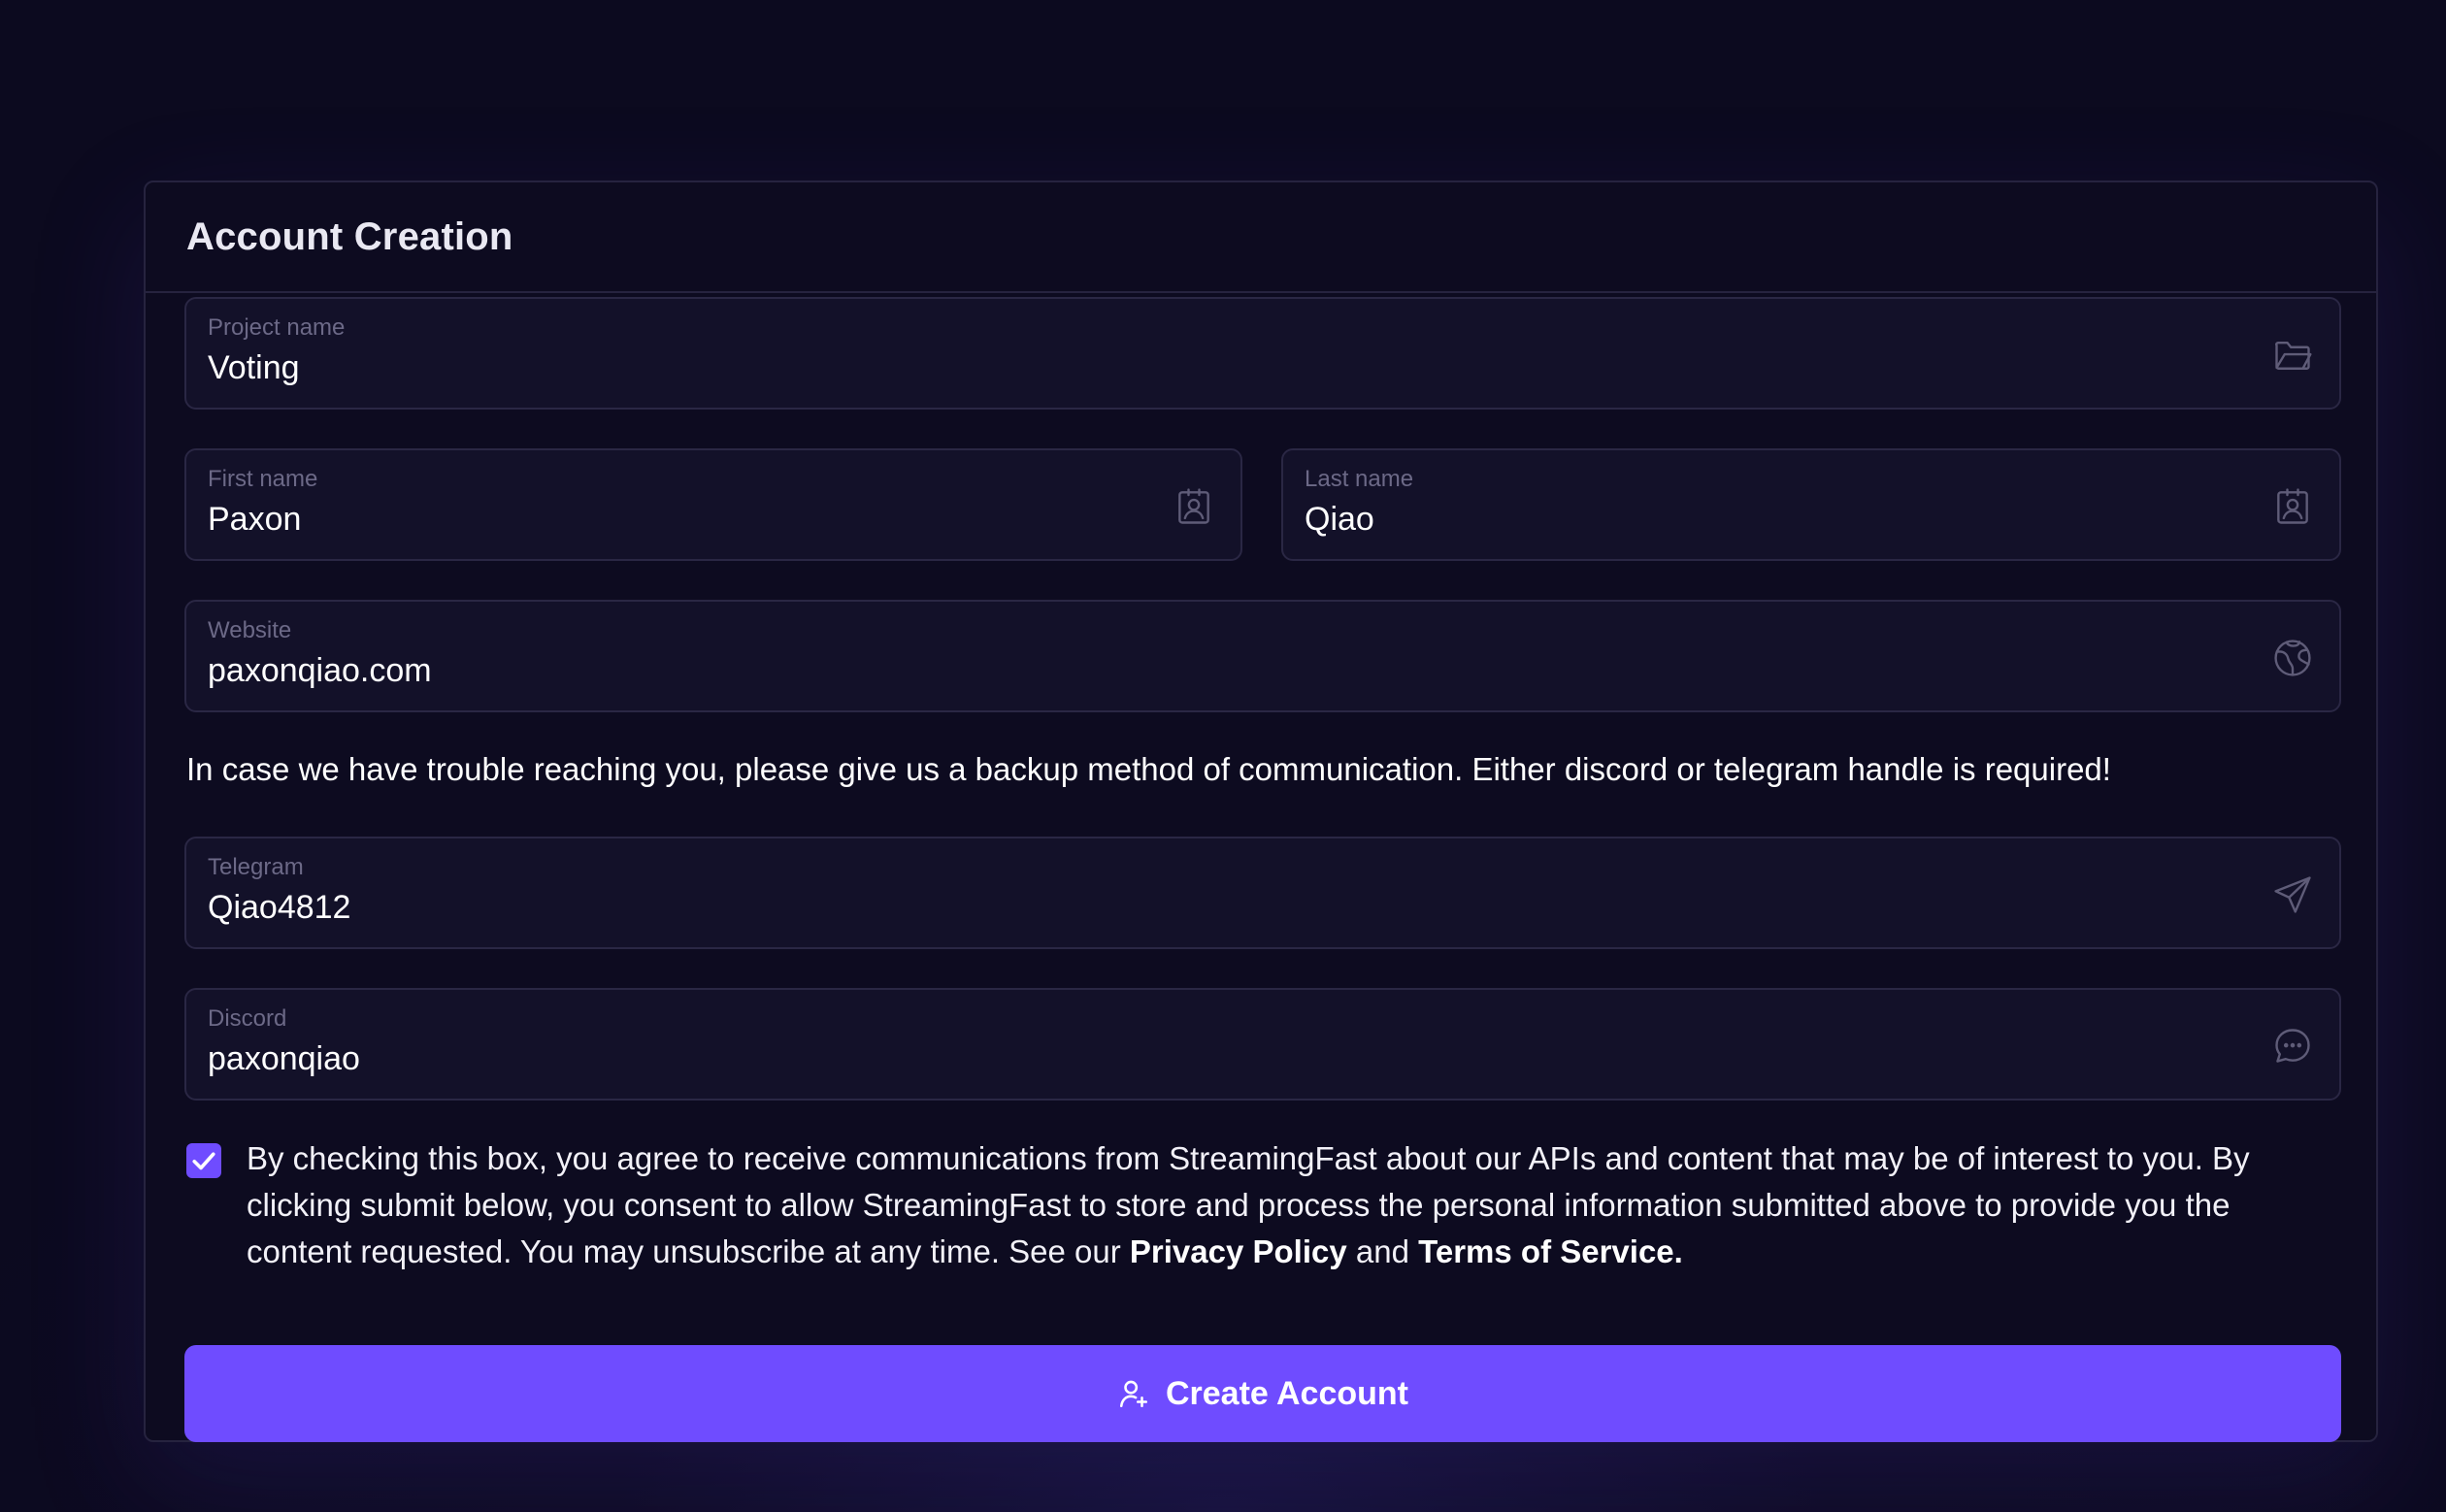 This screenshot has height=1512, width=2446. I want to click on first-name-field: First name, so click(713, 505).